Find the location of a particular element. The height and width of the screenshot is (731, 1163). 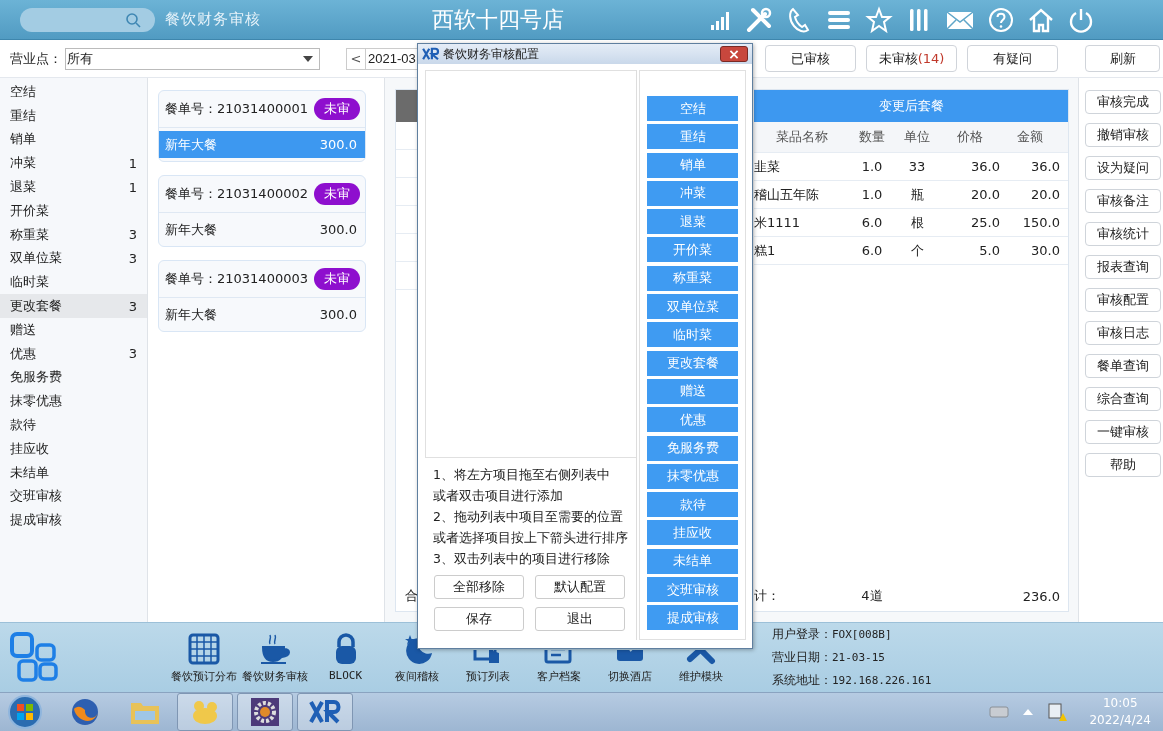

info-text: 系统地址：192.168.226.161 is located at coordinates (852, 680).